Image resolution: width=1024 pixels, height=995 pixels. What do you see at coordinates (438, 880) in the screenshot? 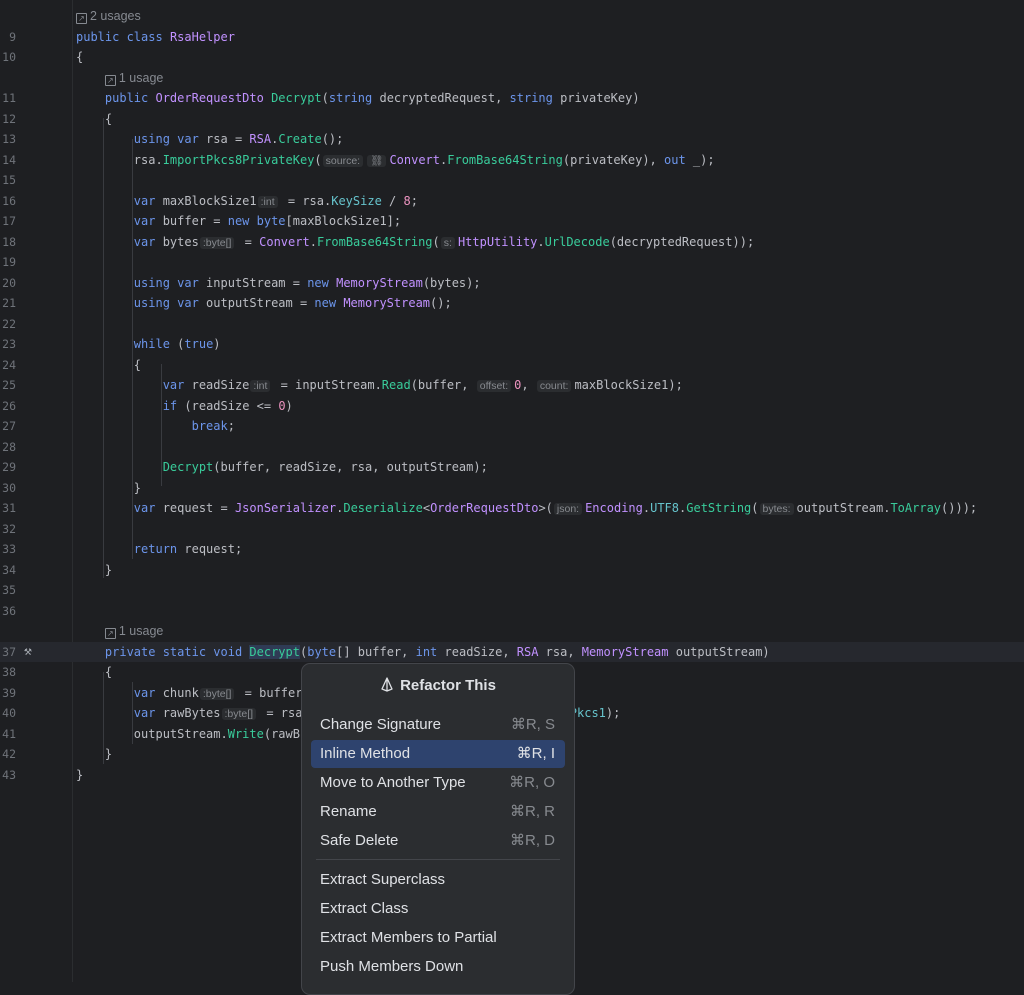
I see `menu-item-extract-superclass: Extract Superclass` at bounding box center [438, 880].